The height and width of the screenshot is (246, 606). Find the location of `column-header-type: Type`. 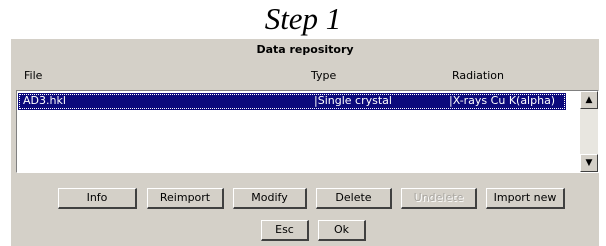

column-header-type: Type is located at coordinates (324, 75).